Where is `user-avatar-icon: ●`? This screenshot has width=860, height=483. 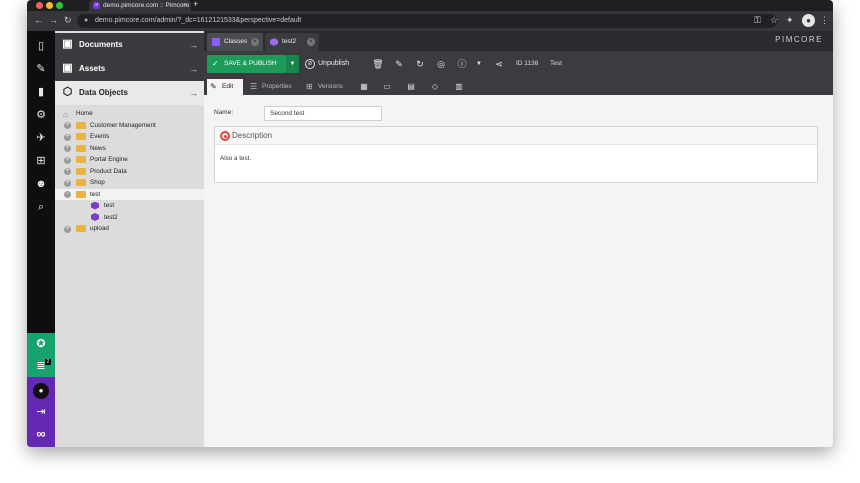 user-avatar-icon: ● is located at coordinates (41, 391).